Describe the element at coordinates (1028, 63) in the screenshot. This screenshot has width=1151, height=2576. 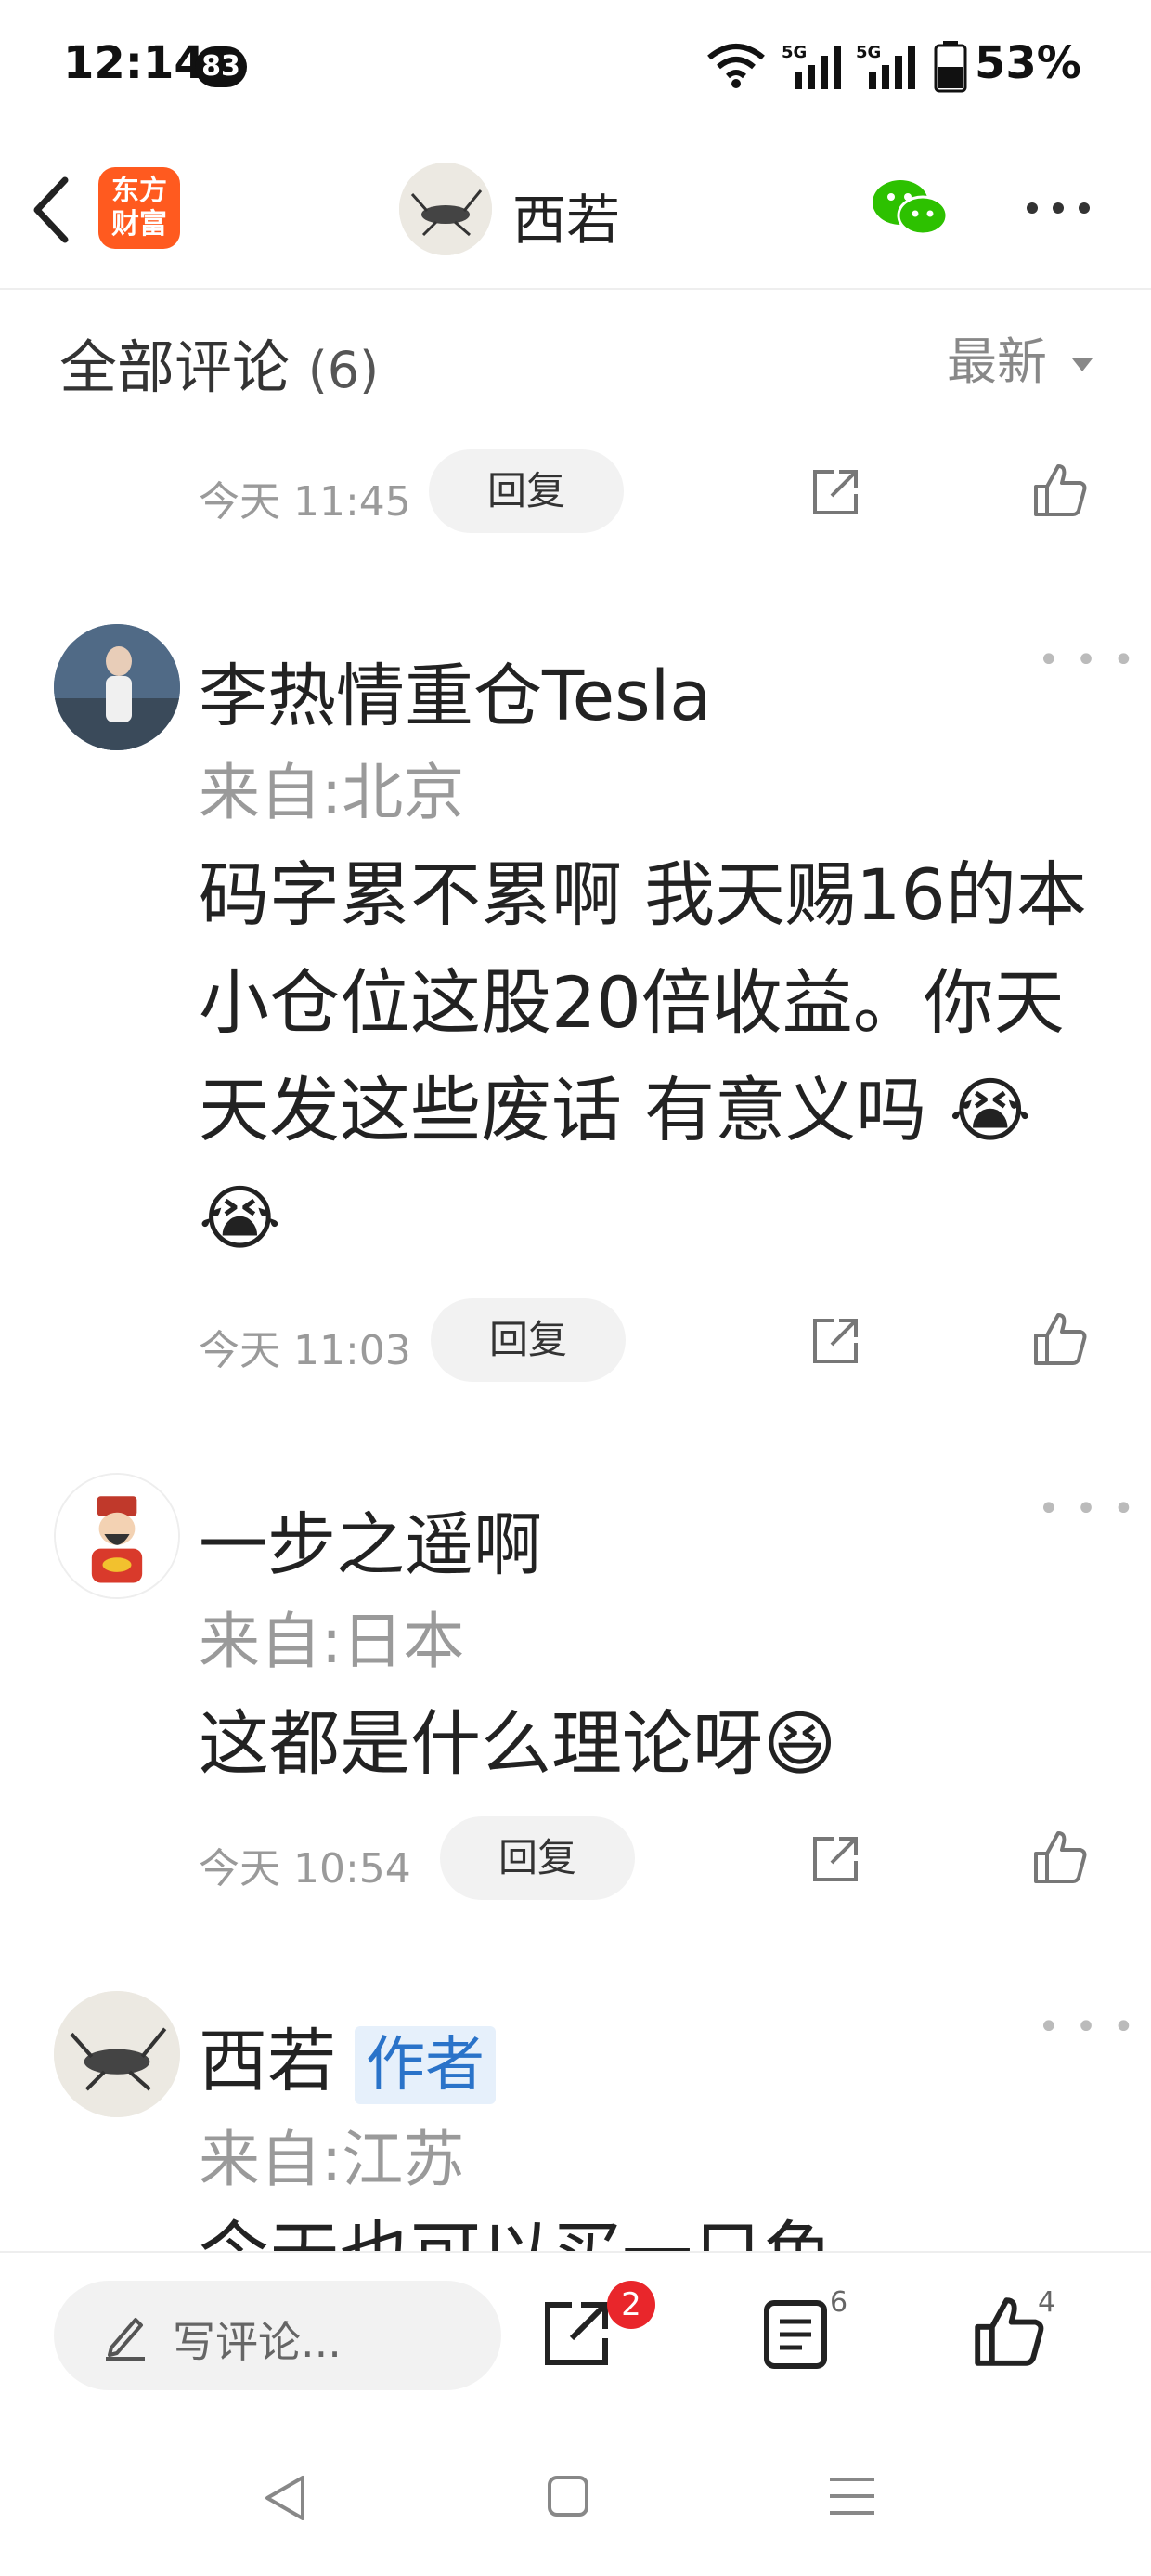
I see `battery-percentage: 53%` at that location.